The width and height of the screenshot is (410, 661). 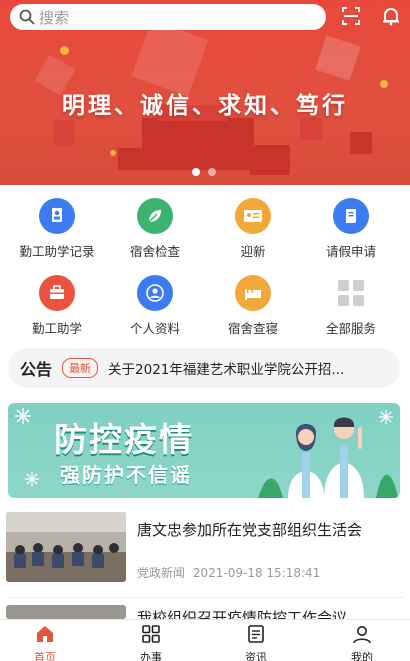 I want to click on search-bar: 搜索, so click(x=168, y=17).